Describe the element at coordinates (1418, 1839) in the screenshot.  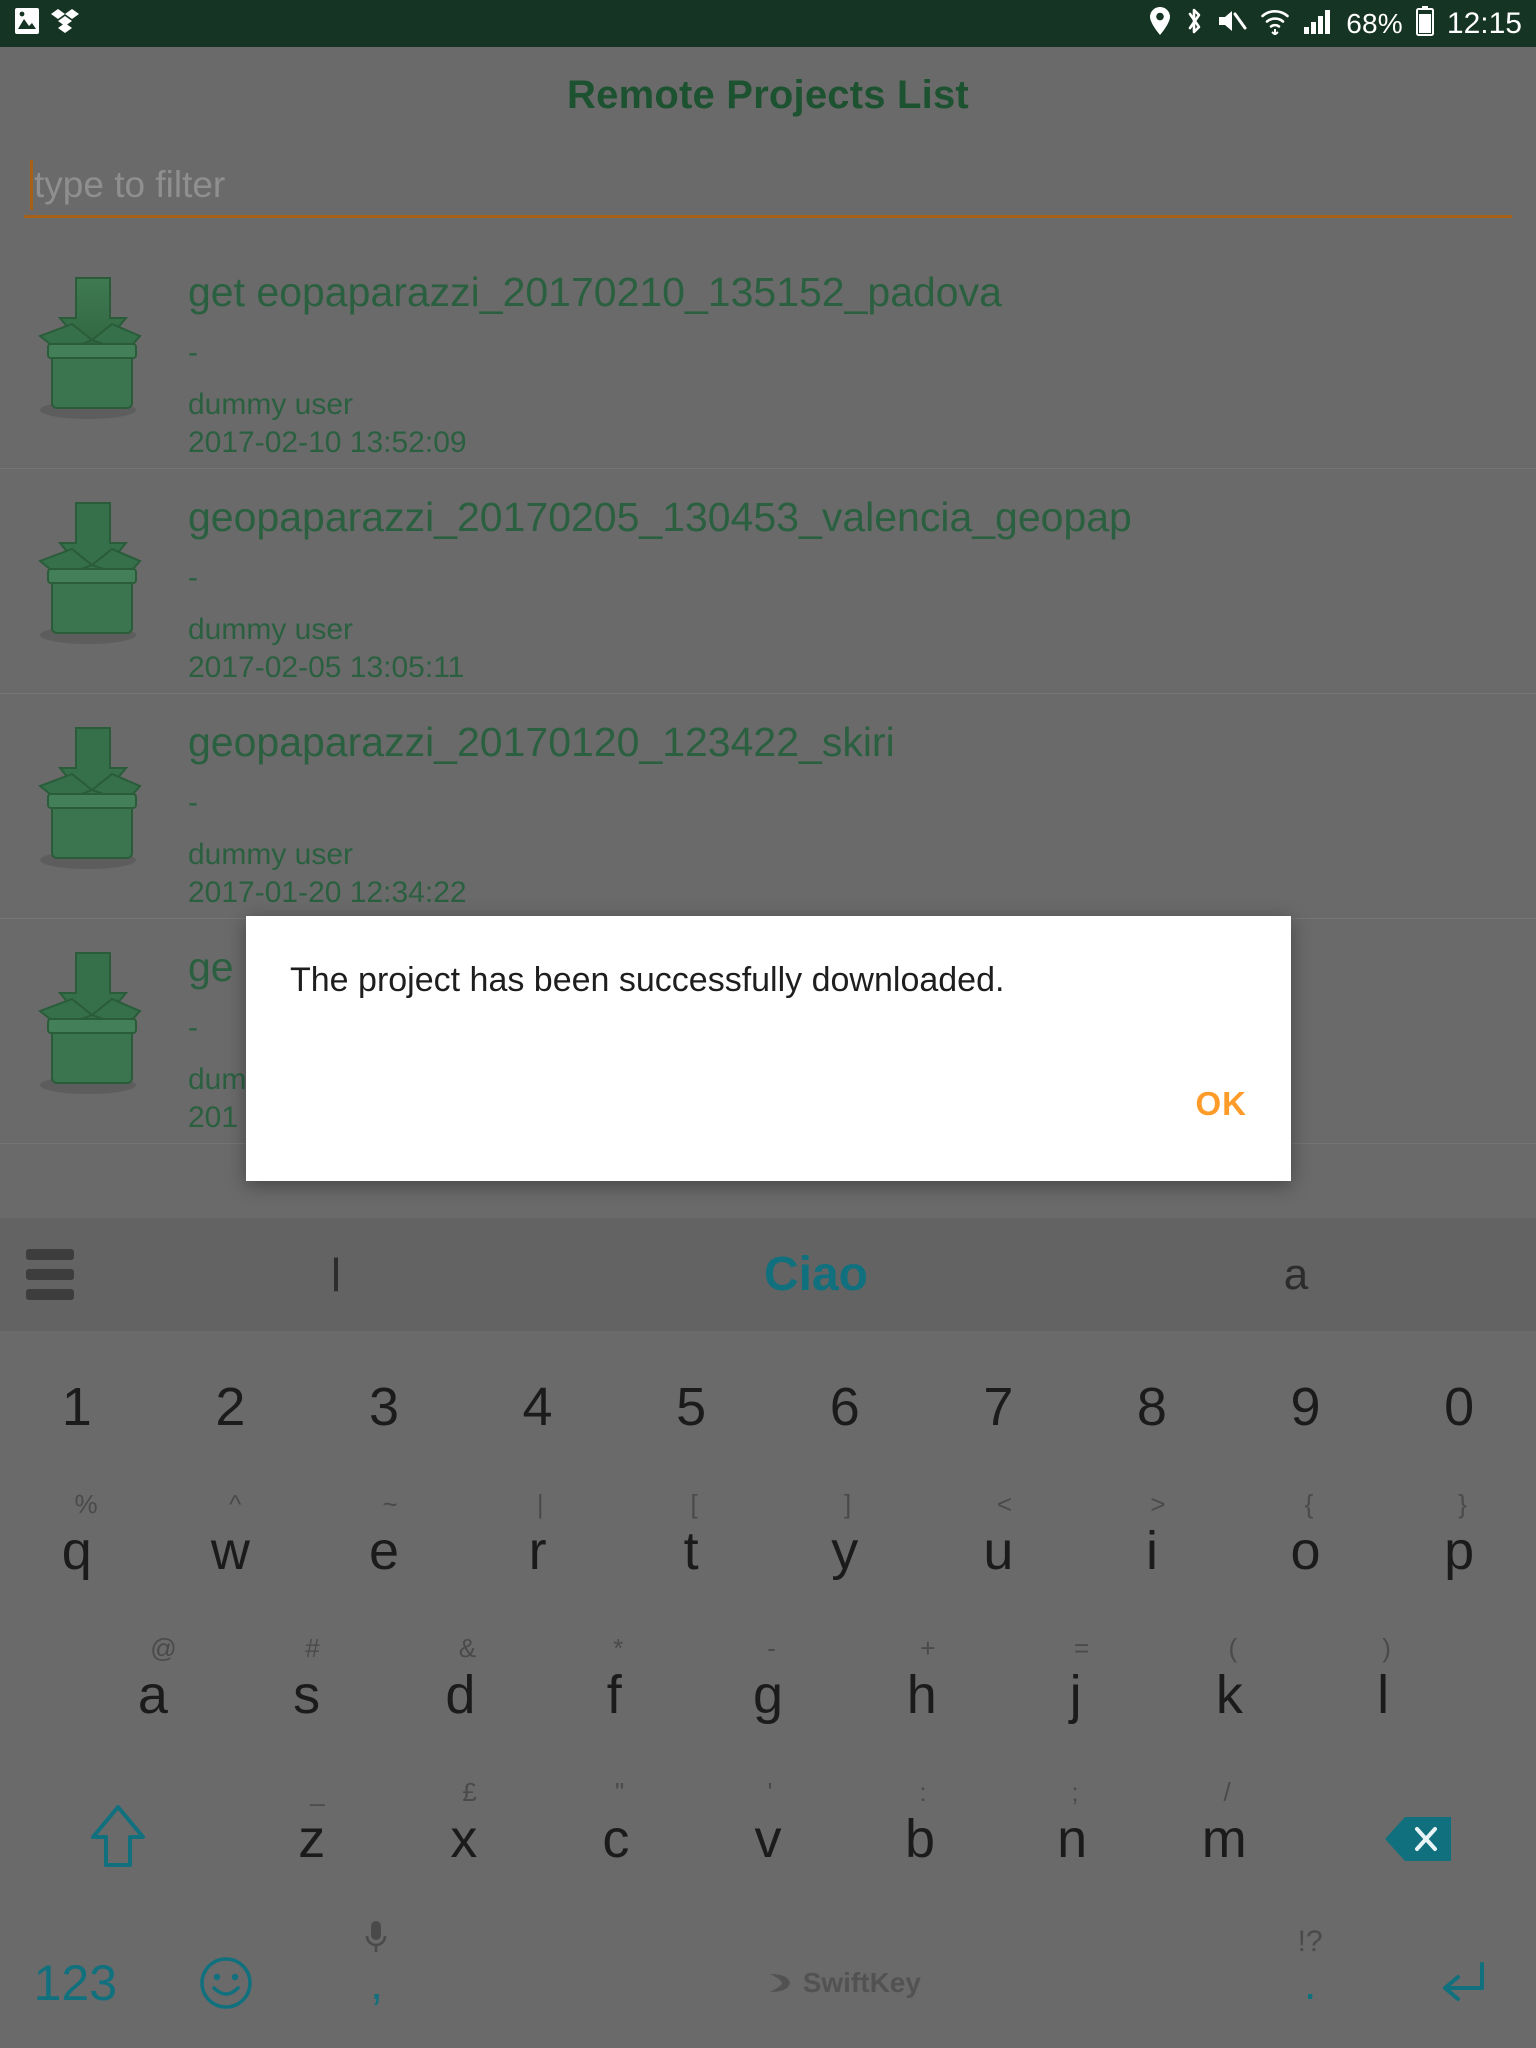
I see `backspace-icon` at that location.